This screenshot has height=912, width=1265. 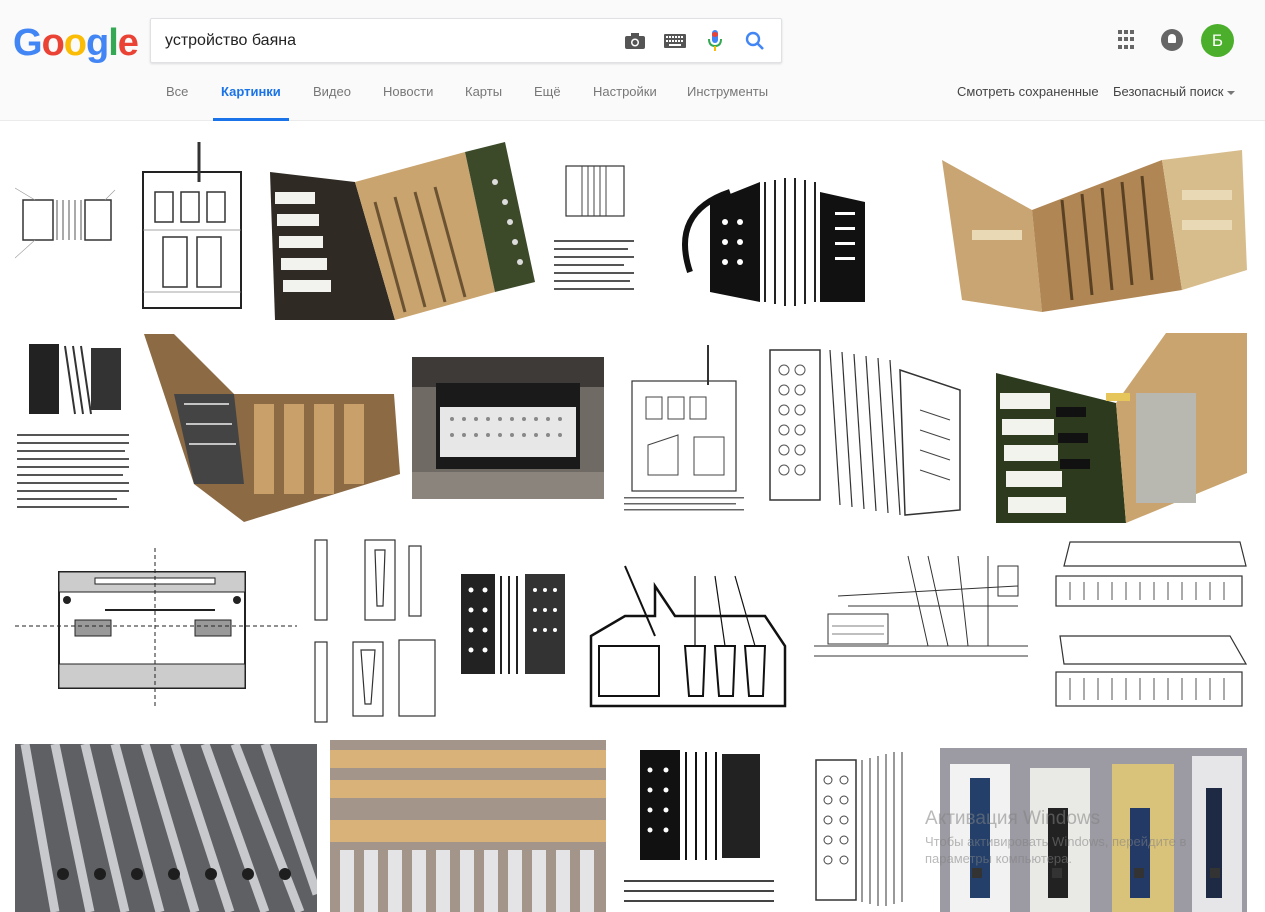 I want to click on search-box, so click(x=466, y=40).